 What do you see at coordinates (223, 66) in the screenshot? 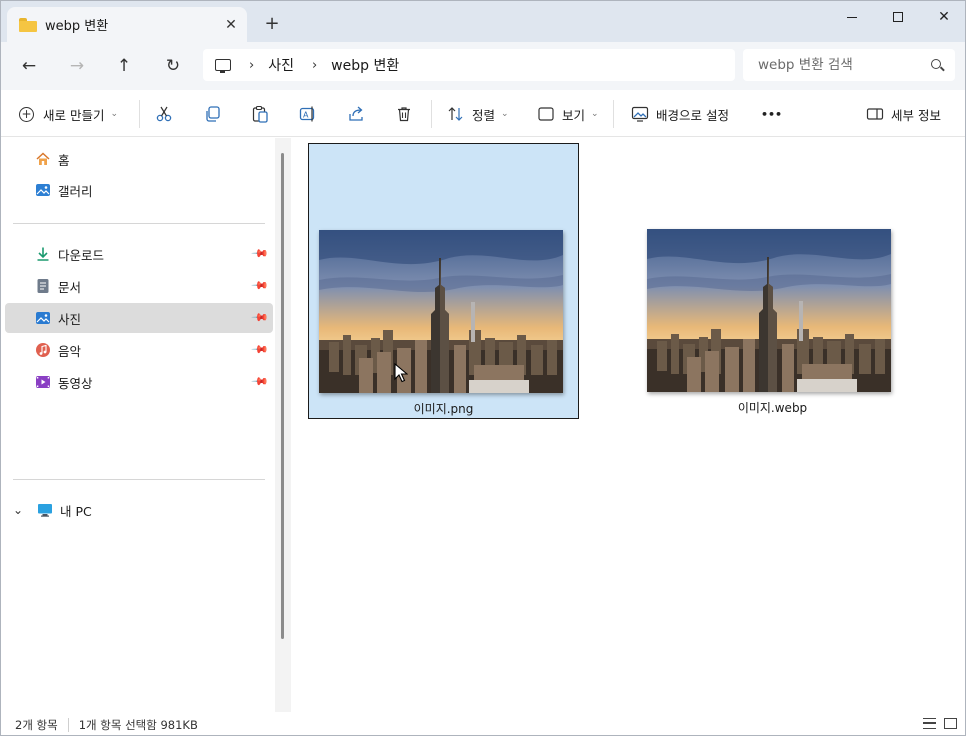
I see `computer-icon` at bounding box center [223, 66].